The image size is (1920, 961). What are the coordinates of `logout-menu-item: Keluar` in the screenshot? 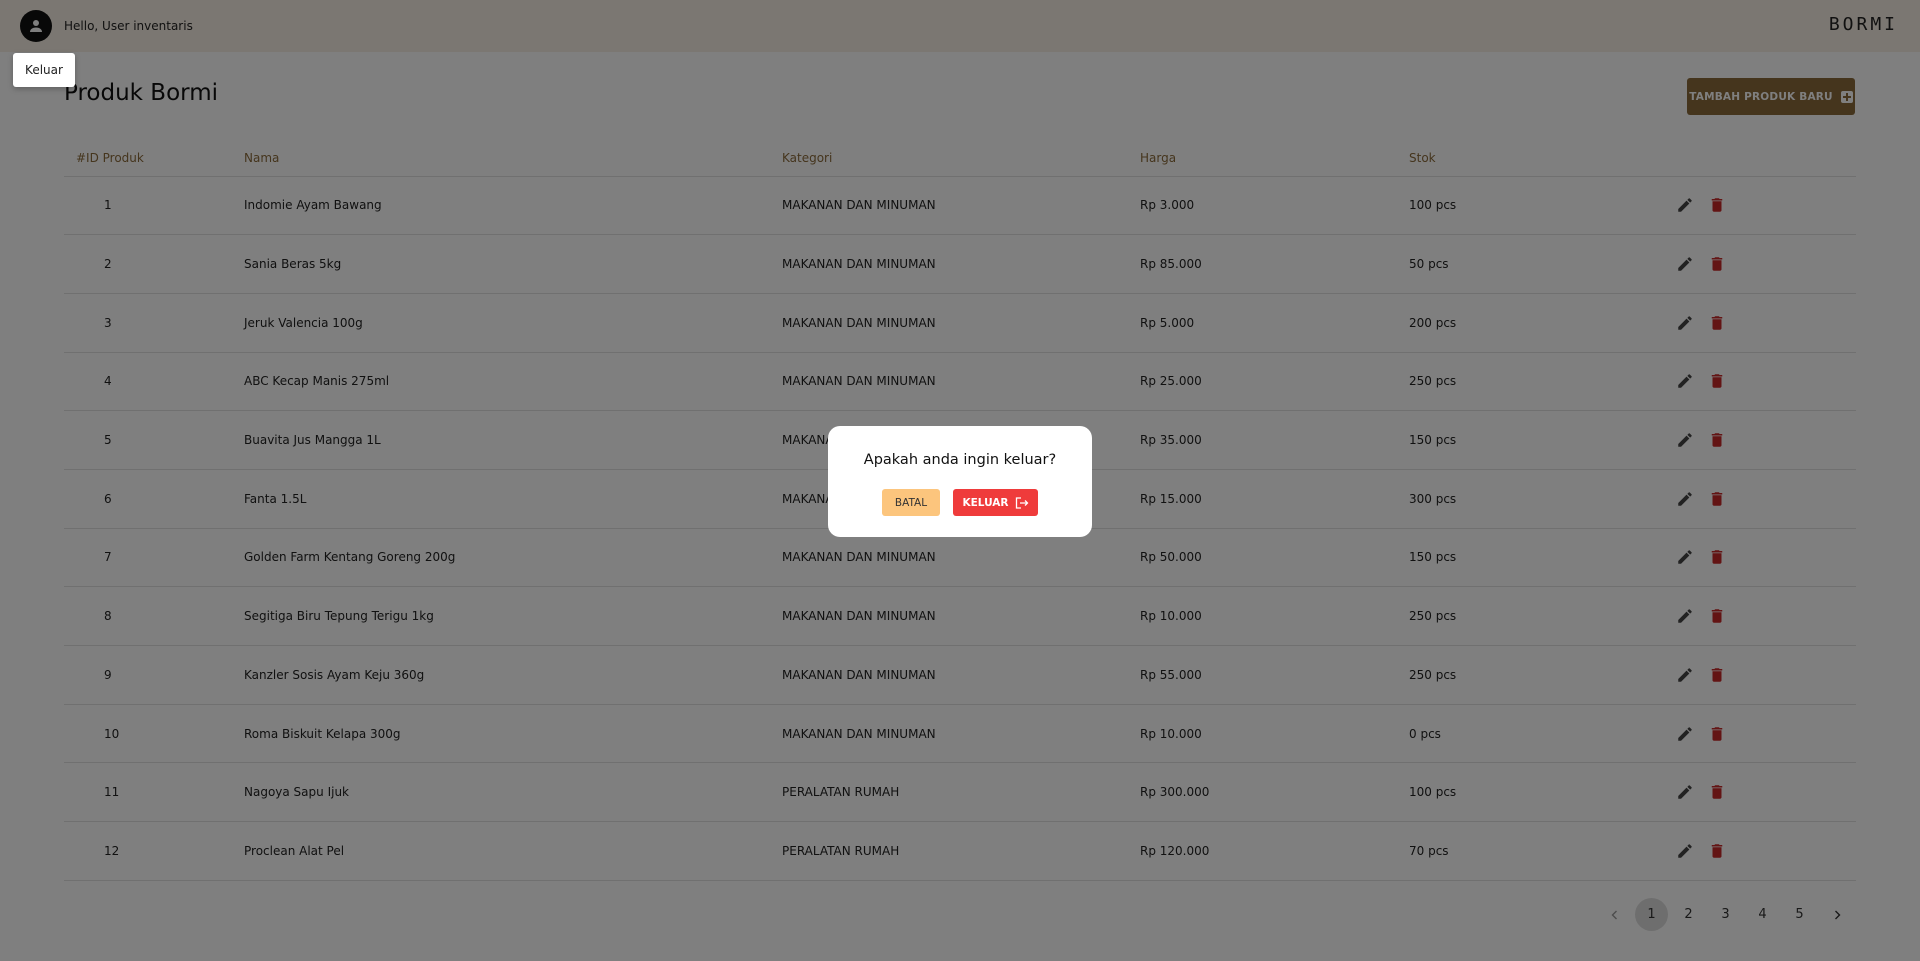 It's located at (44, 70).